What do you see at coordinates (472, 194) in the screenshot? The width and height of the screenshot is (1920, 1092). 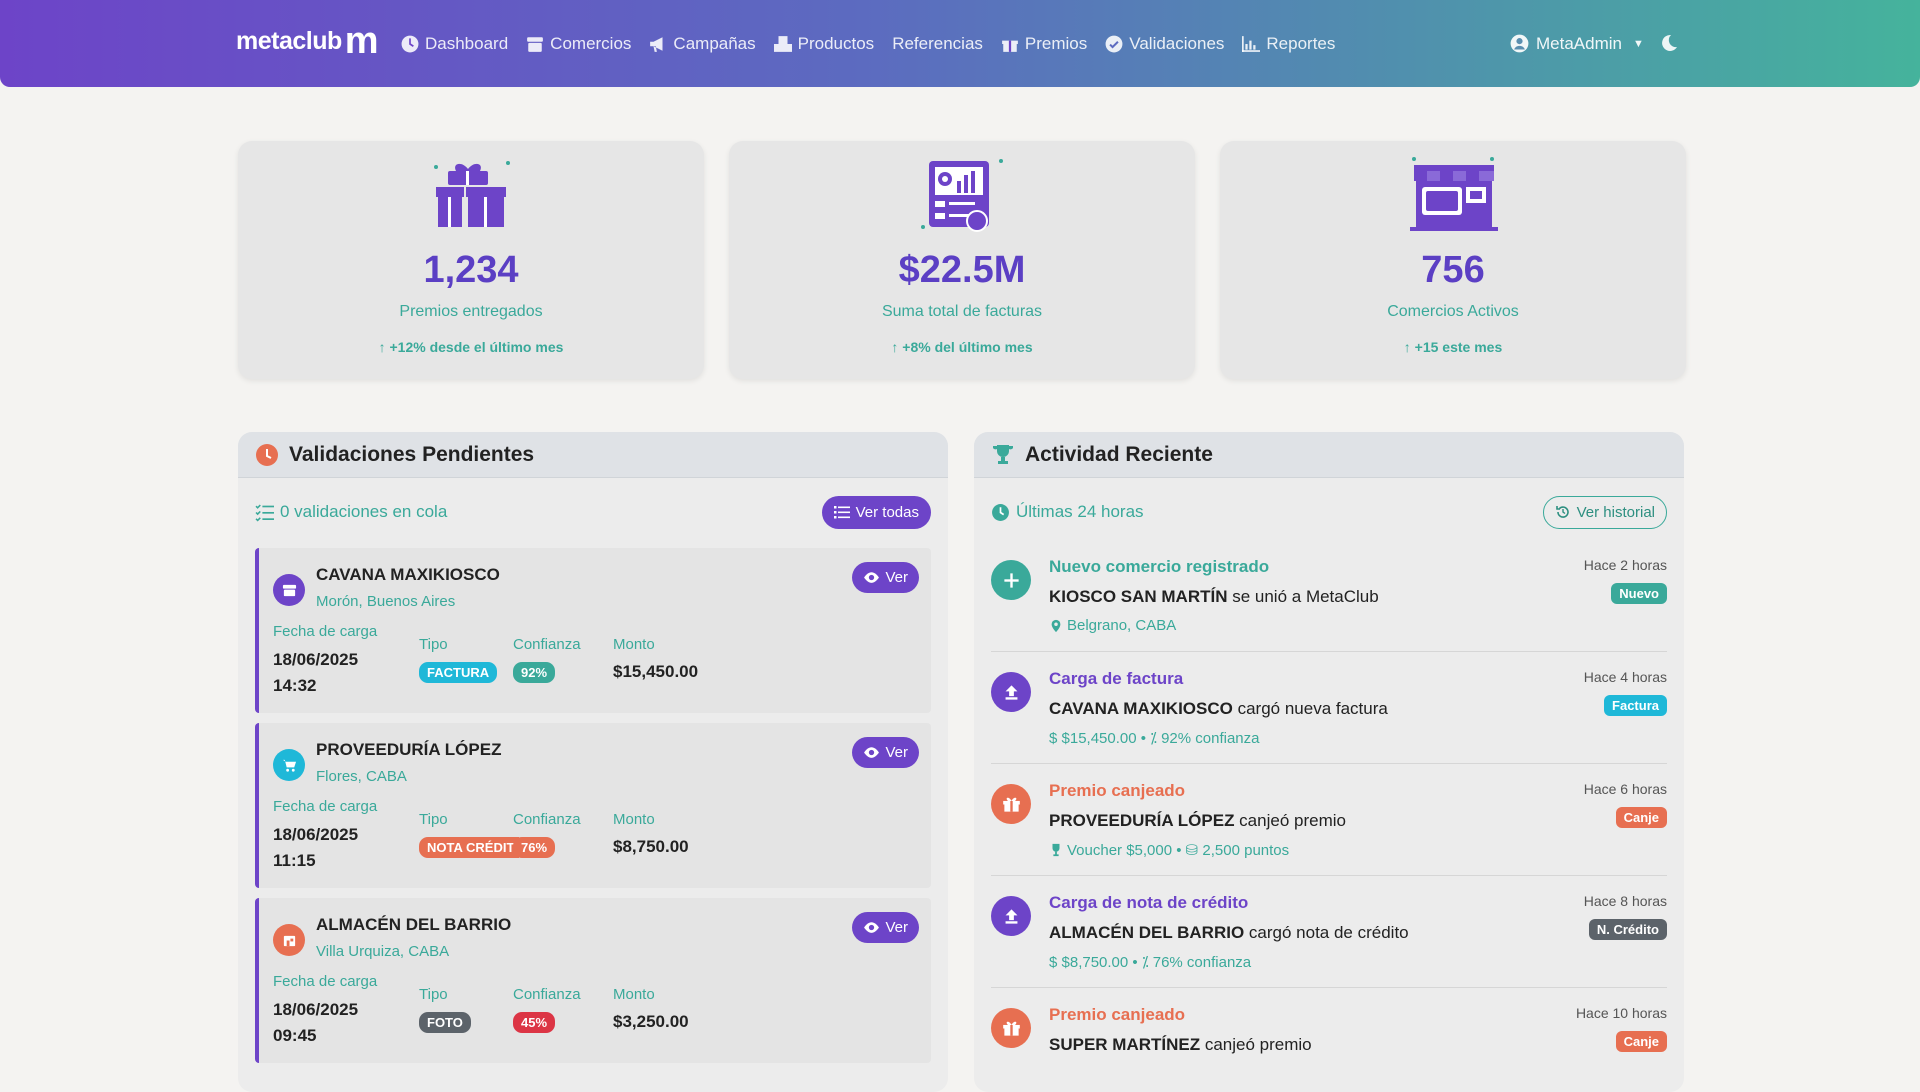 I see `gifts-icon` at bounding box center [472, 194].